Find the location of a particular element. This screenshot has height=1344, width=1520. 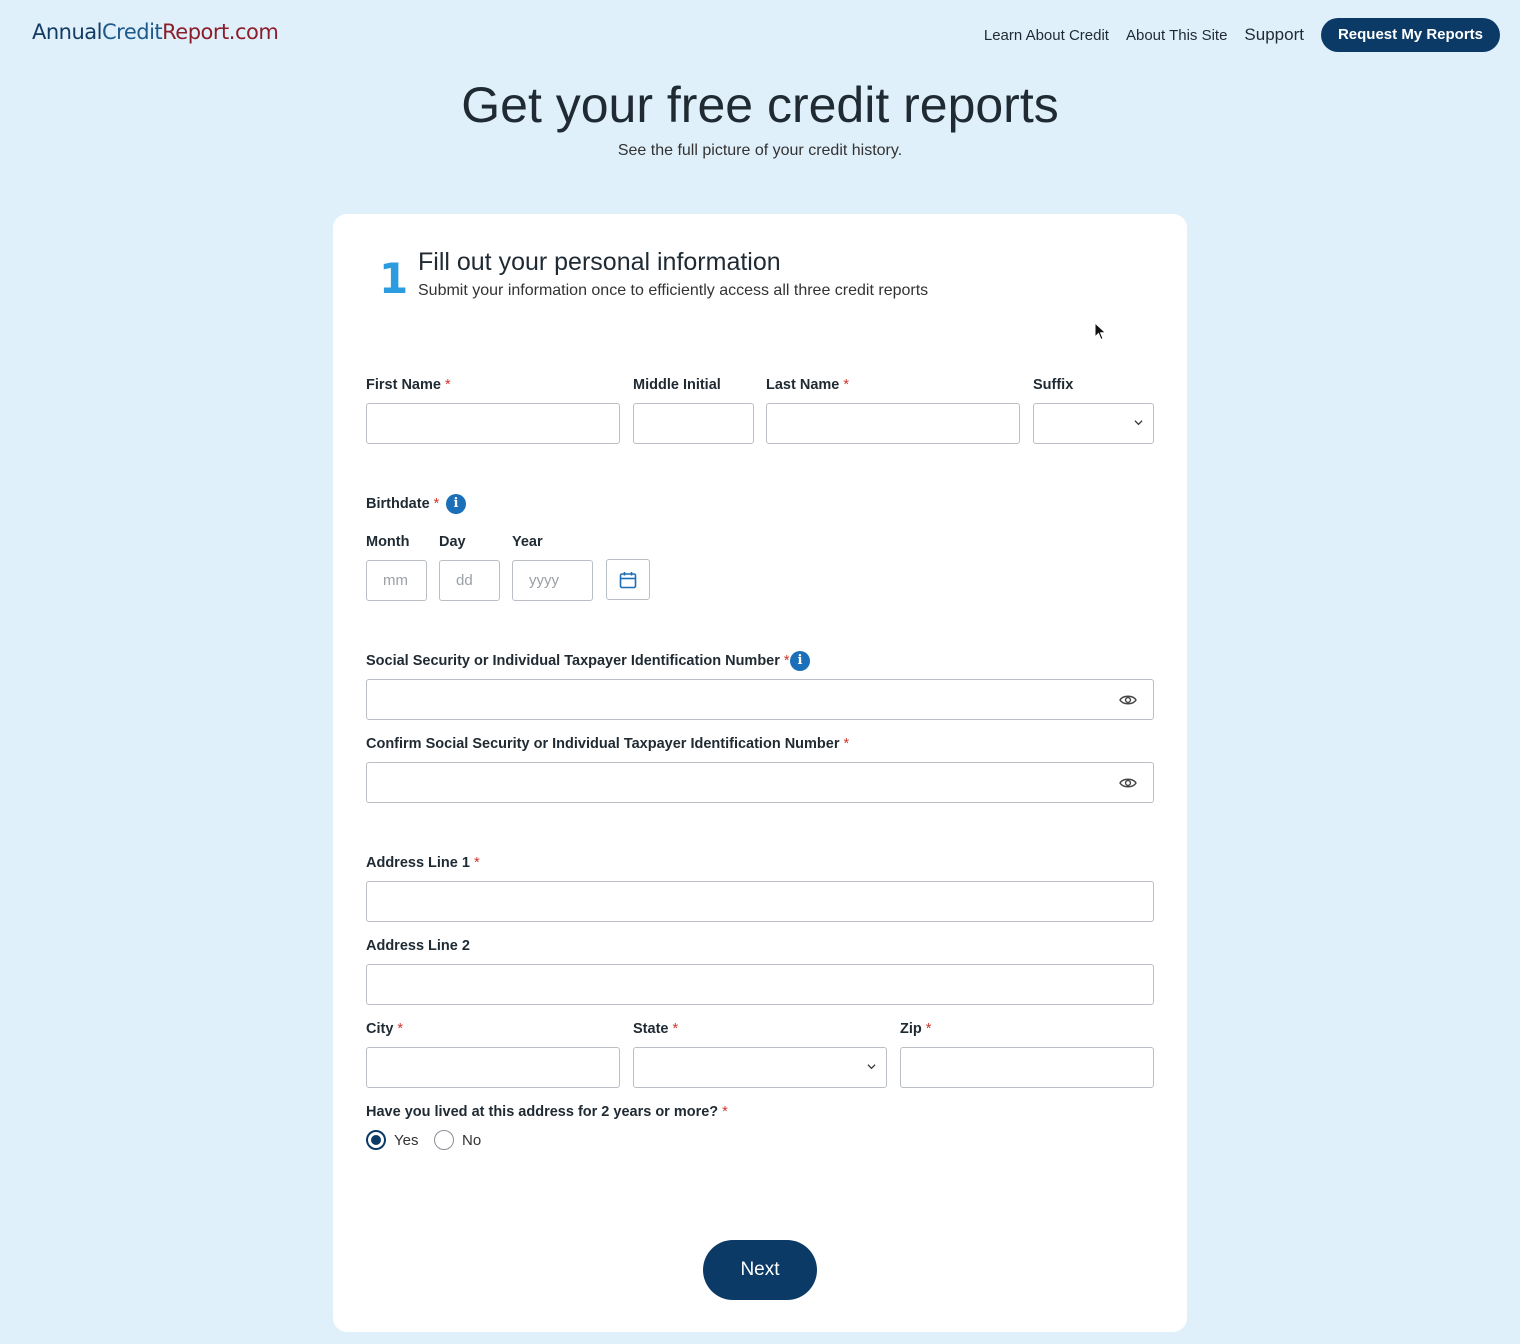

birth-year-input is located at coordinates (552, 580).